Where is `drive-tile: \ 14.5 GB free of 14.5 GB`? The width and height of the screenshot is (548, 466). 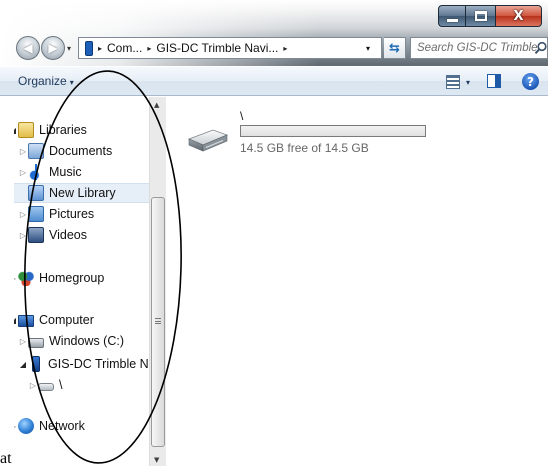 drive-tile: \ 14.5 GB free of 14.5 GB is located at coordinates (317, 133).